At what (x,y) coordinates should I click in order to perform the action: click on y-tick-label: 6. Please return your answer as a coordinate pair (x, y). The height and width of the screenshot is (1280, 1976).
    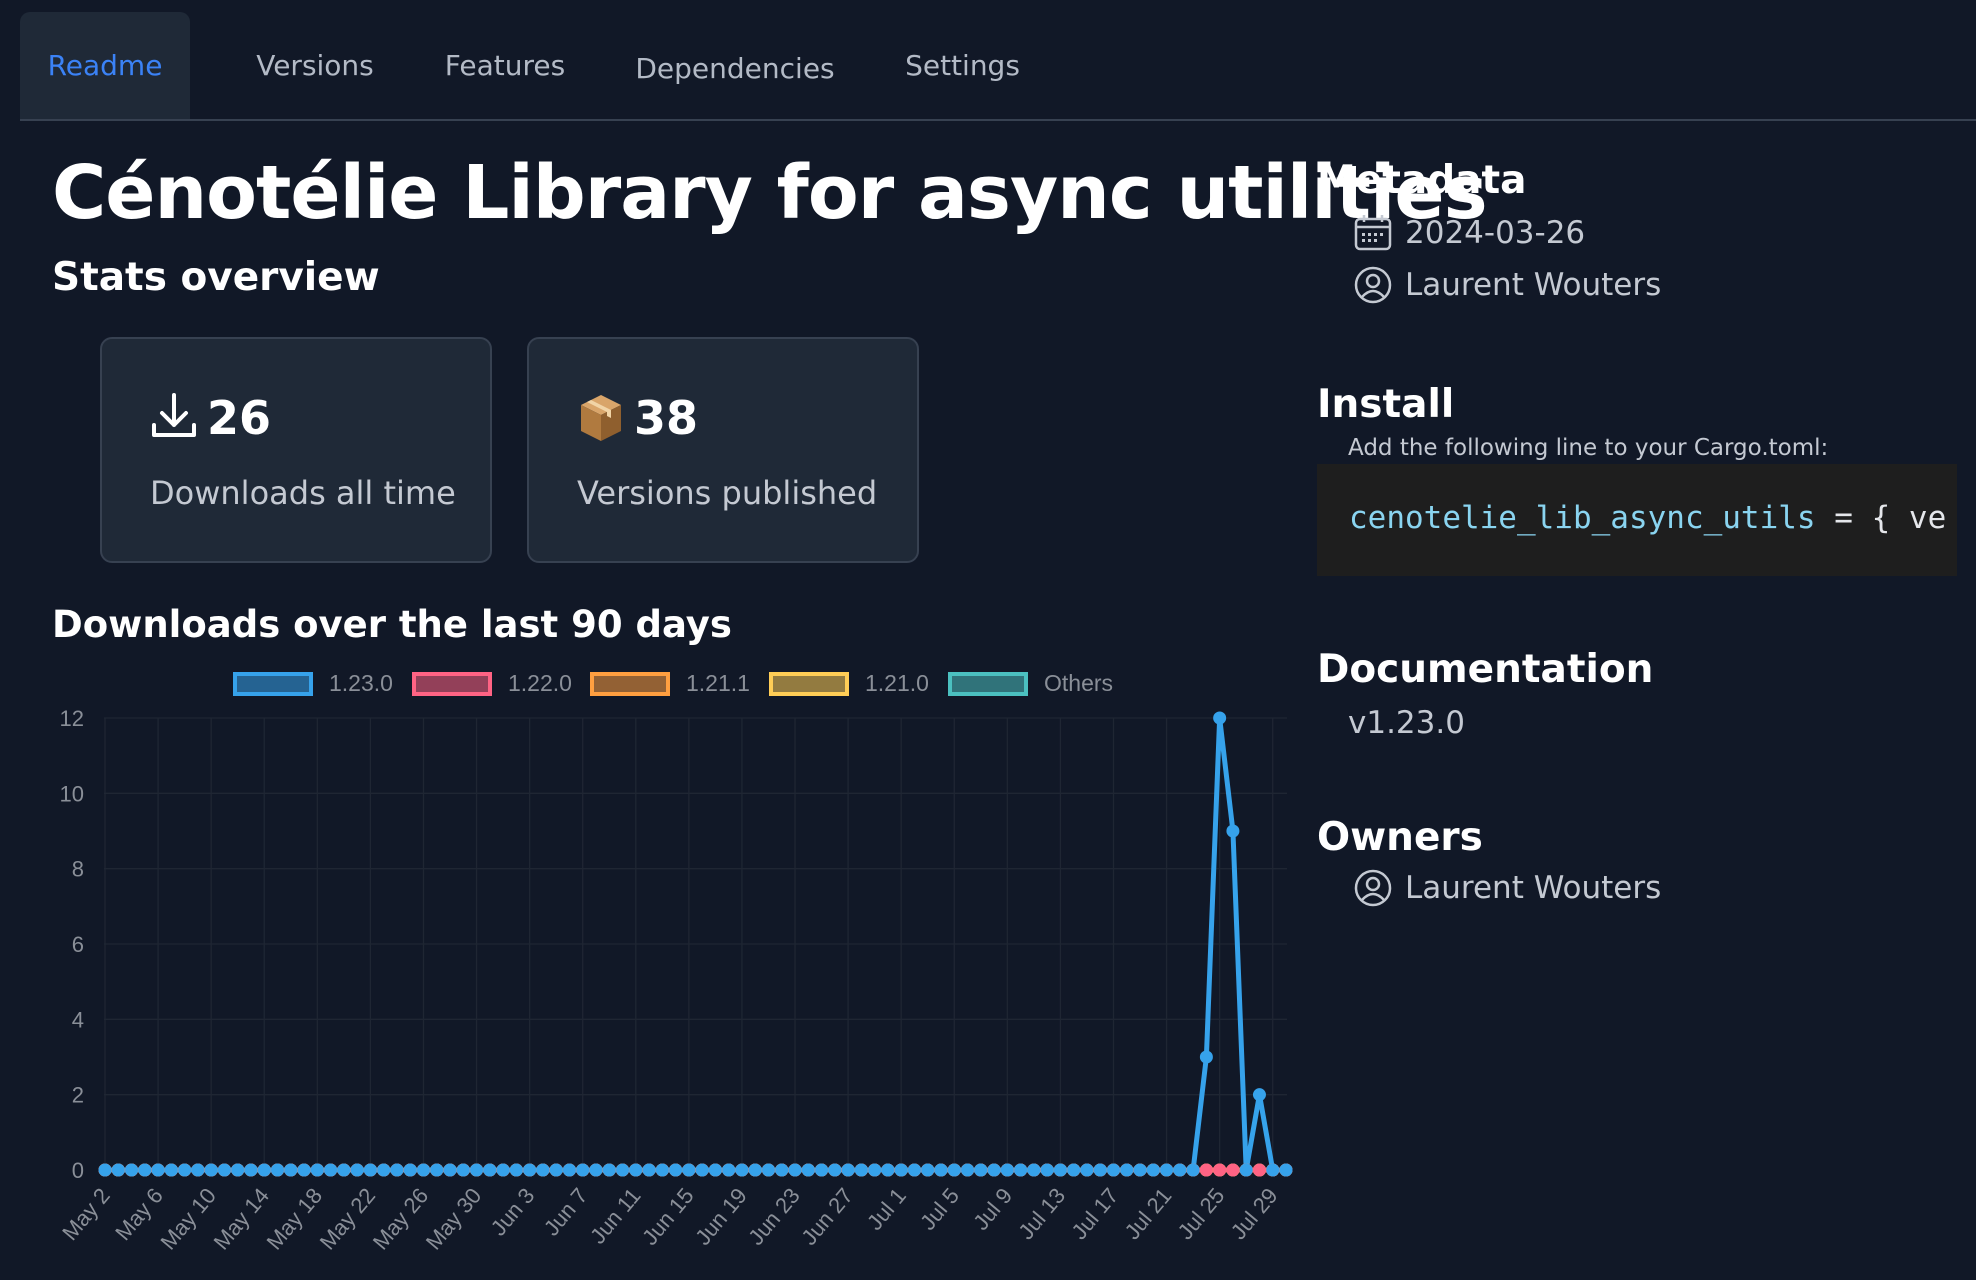
    Looking at the image, I should click on (78, 944).